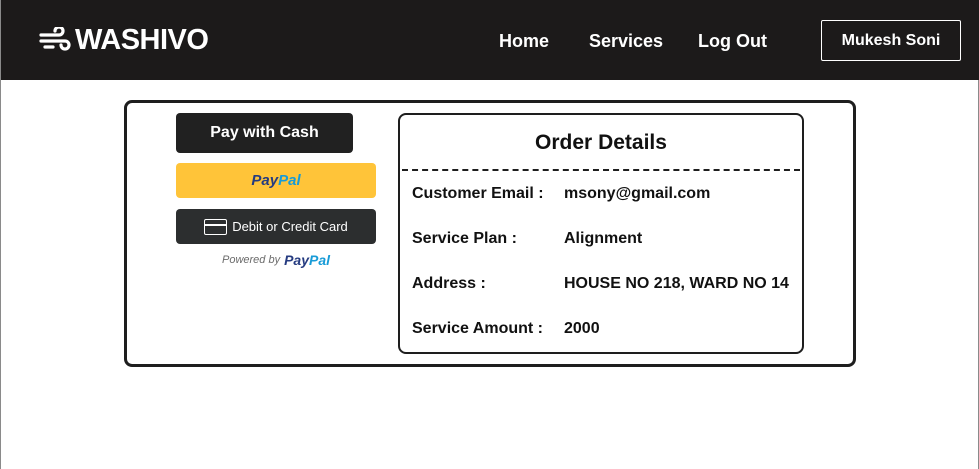  I want to click on paypal-logo-pay: Pay, so click(265, 180).